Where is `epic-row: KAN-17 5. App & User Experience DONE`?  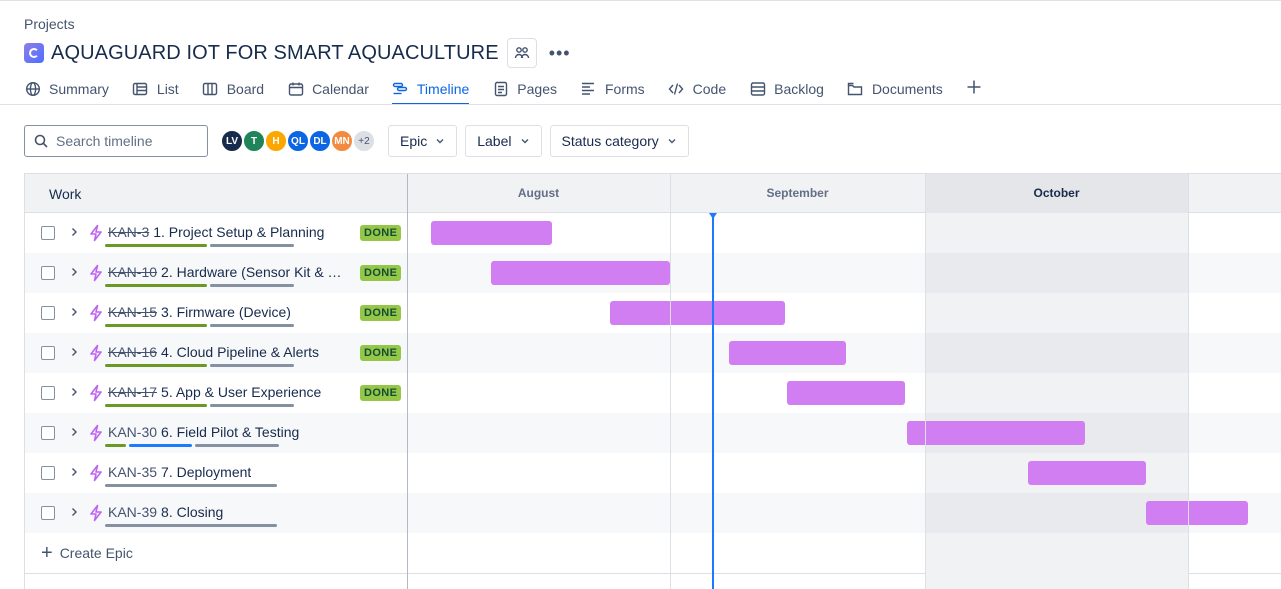 epic-row: KAN-17 5. App & User Experience DONE is located at coordinates (653, 393).